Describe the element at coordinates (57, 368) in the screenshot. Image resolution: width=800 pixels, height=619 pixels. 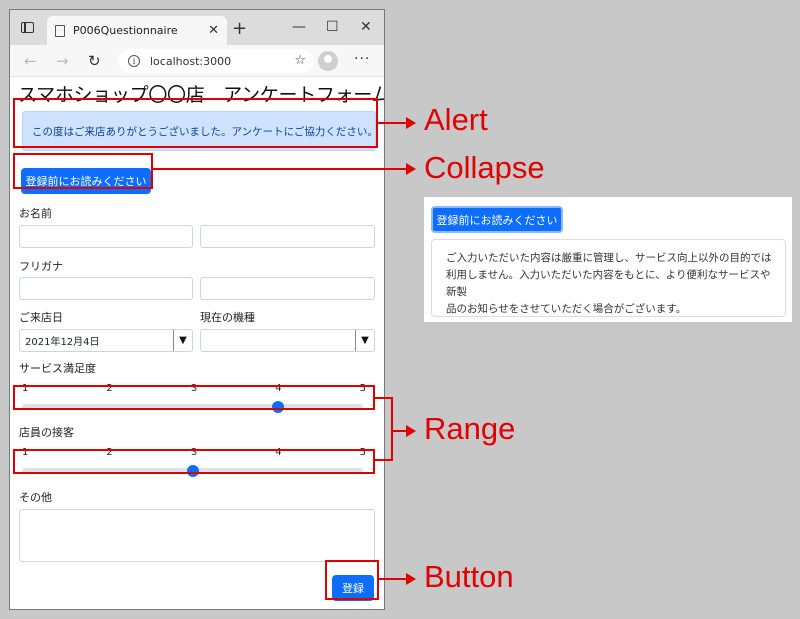
I see `satisfaction-label: サービス満足度` at that location.